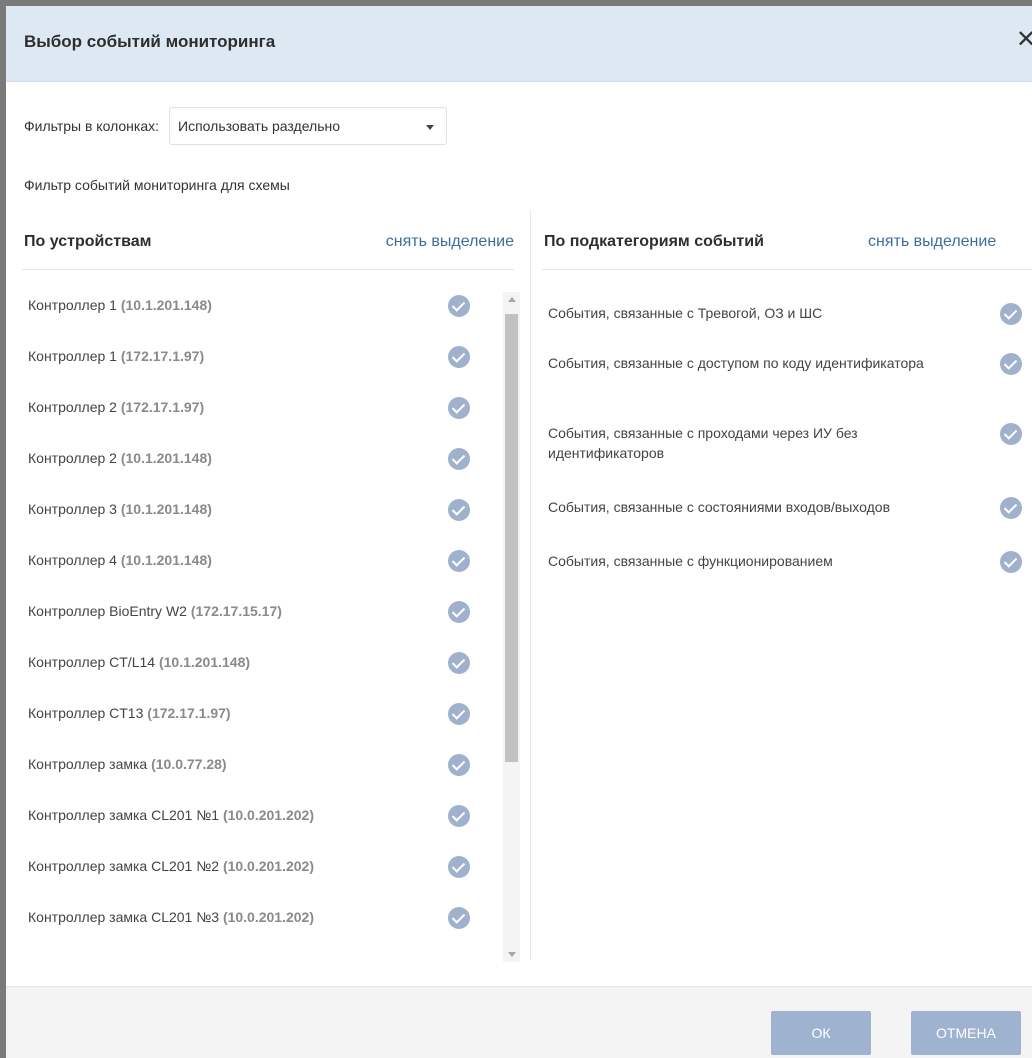 The height and width of the screenshot is (1058, 1032). I want to click on cancel-button: ОТМЕНА, so click(966, 1033).